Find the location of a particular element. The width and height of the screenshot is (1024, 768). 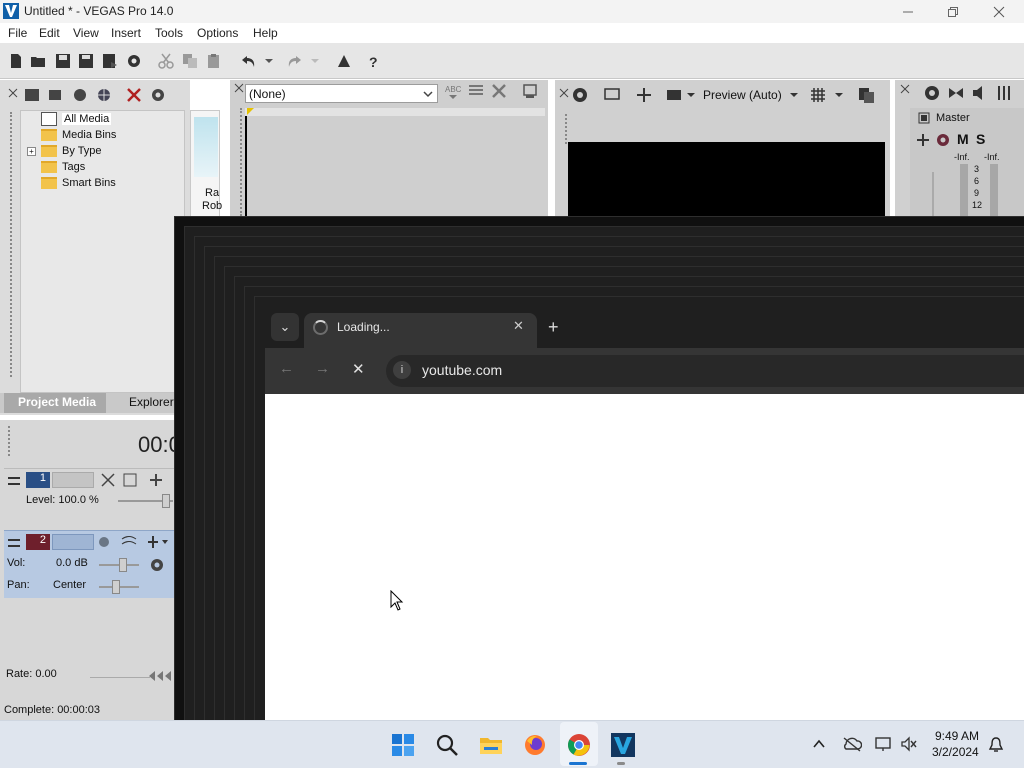

site-info-icon: i is located at coordinates (402, 370).